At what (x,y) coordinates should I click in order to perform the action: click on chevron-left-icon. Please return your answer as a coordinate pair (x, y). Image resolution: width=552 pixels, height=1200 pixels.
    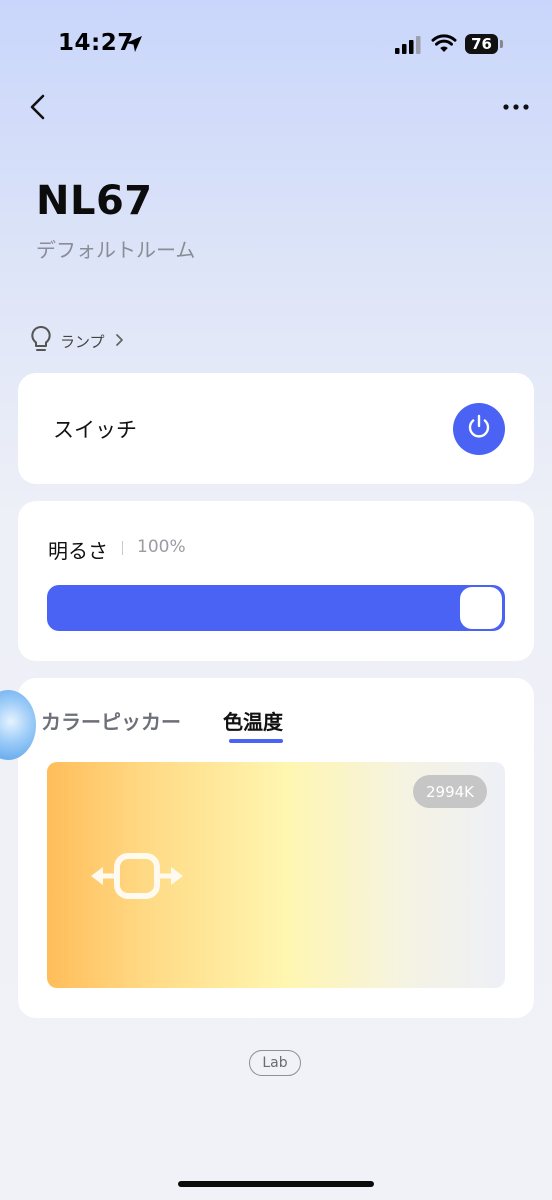
    Looking at the image, I should click on (39, 111).